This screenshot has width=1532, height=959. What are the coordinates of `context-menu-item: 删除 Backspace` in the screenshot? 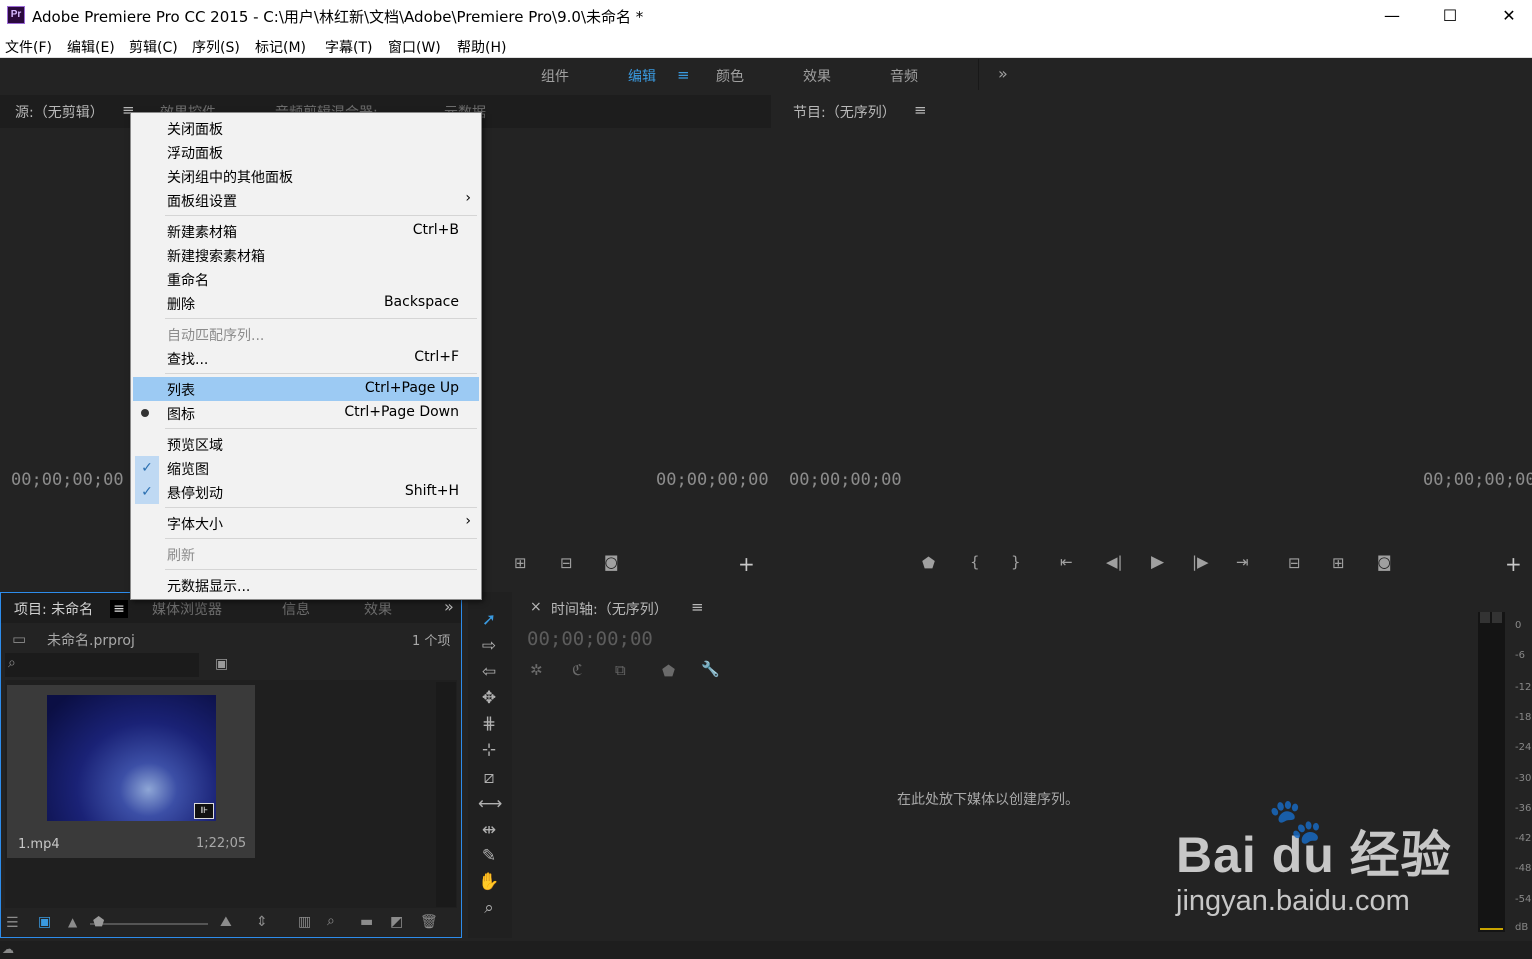 It's located at (306, 303).